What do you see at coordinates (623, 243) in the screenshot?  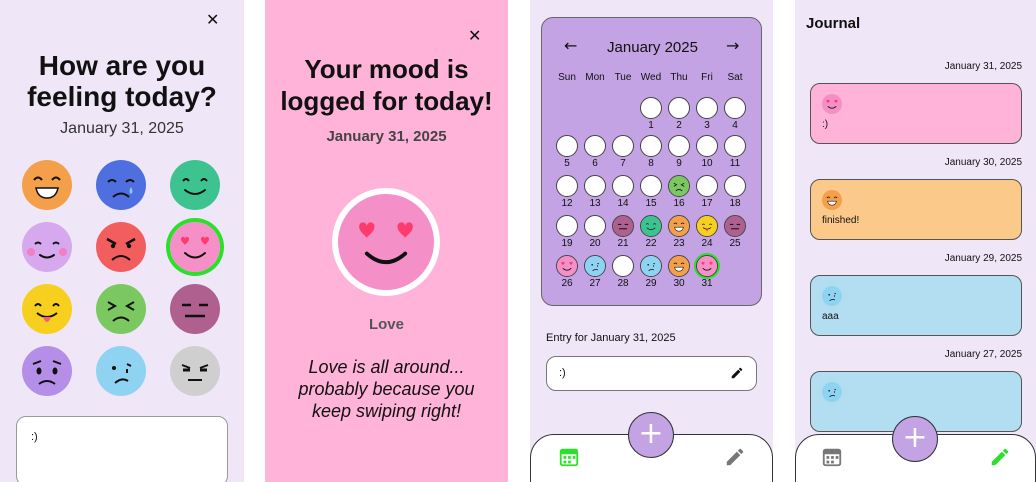 I see `calendar-day-number: 21` at bounding box center [623, 243].